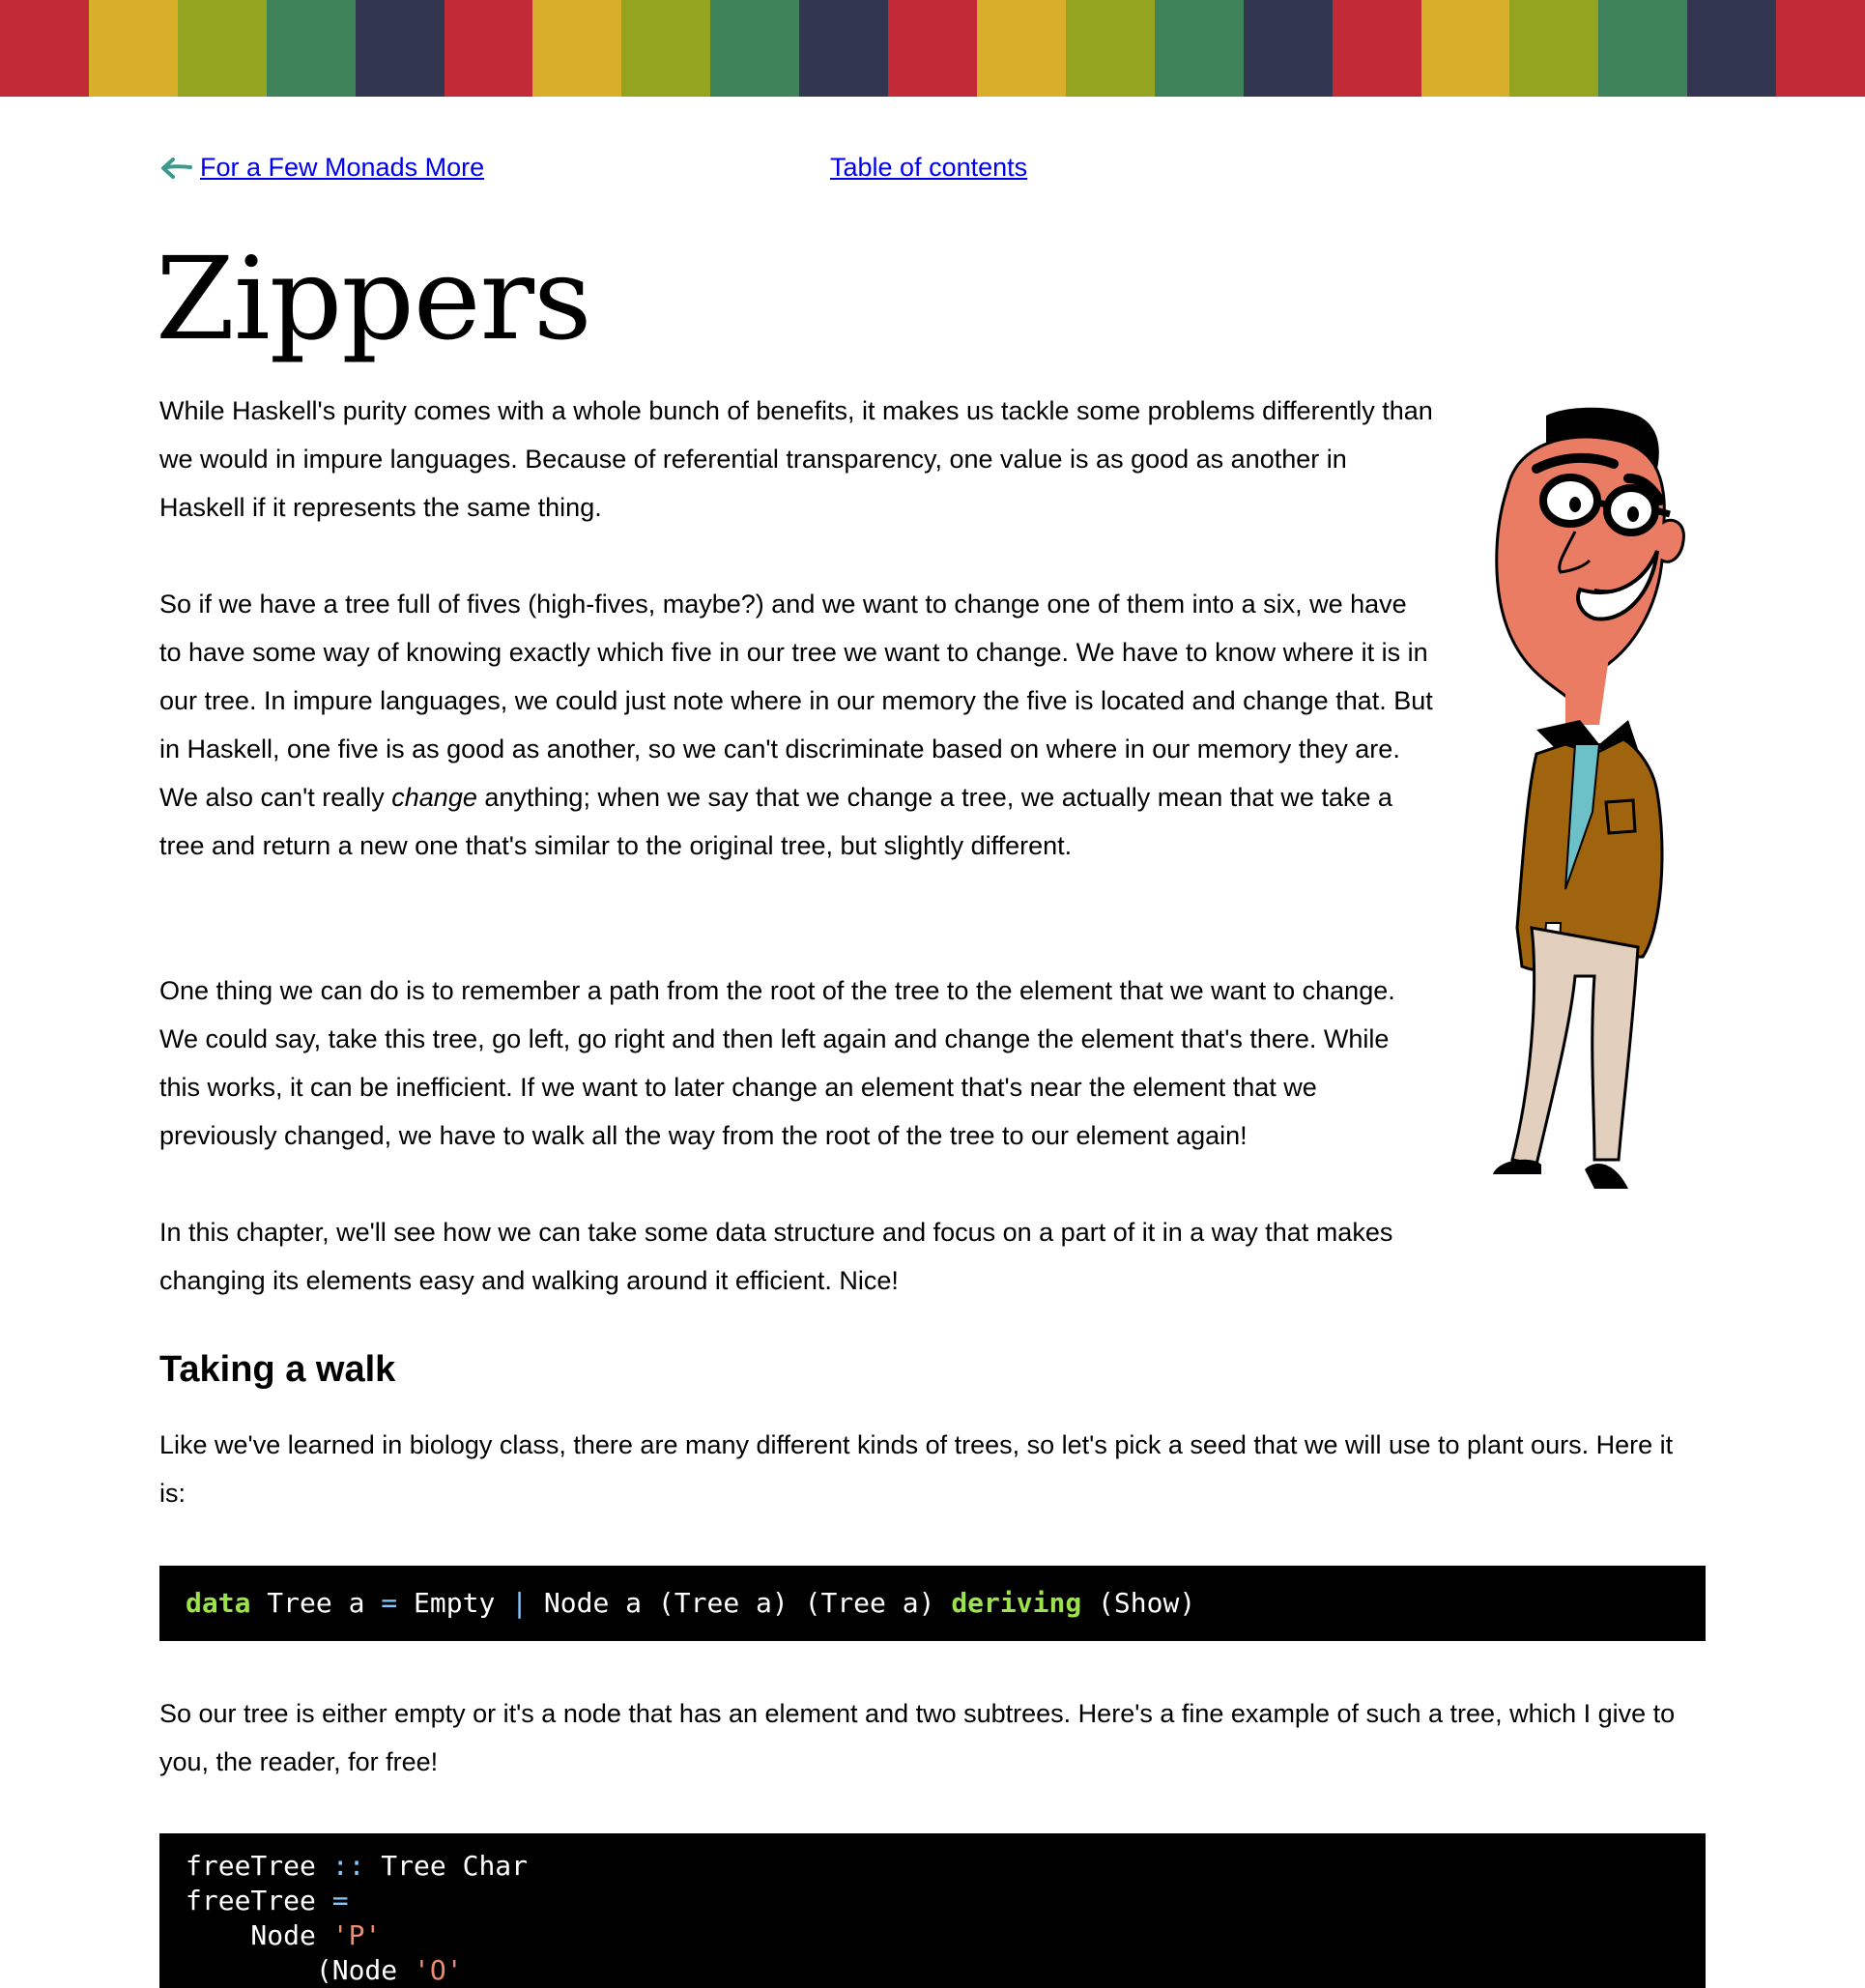 Image resolution: width=1865 pixels, height=1988 pixels. What do you see at coordinates (928, 168) in the screenshot?
I see `table-of-contents-link: Table of contents` at bounding box center [928, 168].